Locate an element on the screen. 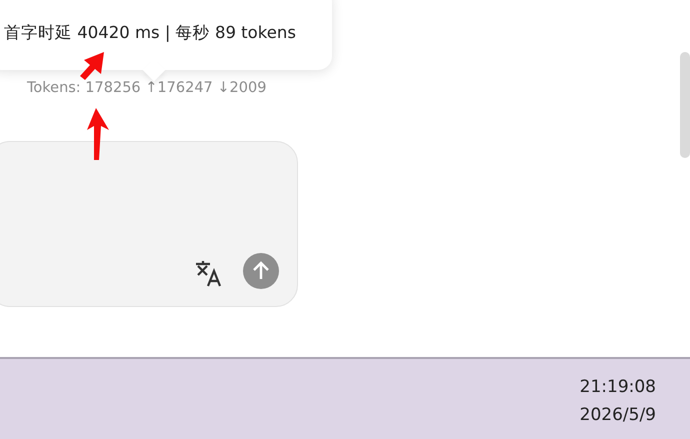 The height and width of the screenshot is (439, 690). tooltip-text: 首字时延 40420 ms | 每秒 89 tokens is located at coordinates (150, 32).